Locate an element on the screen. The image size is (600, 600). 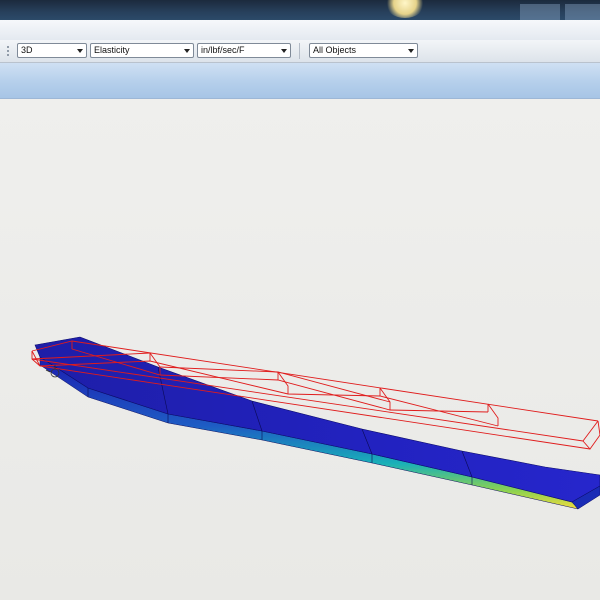
window-frame is located at coordinates (300, 30).